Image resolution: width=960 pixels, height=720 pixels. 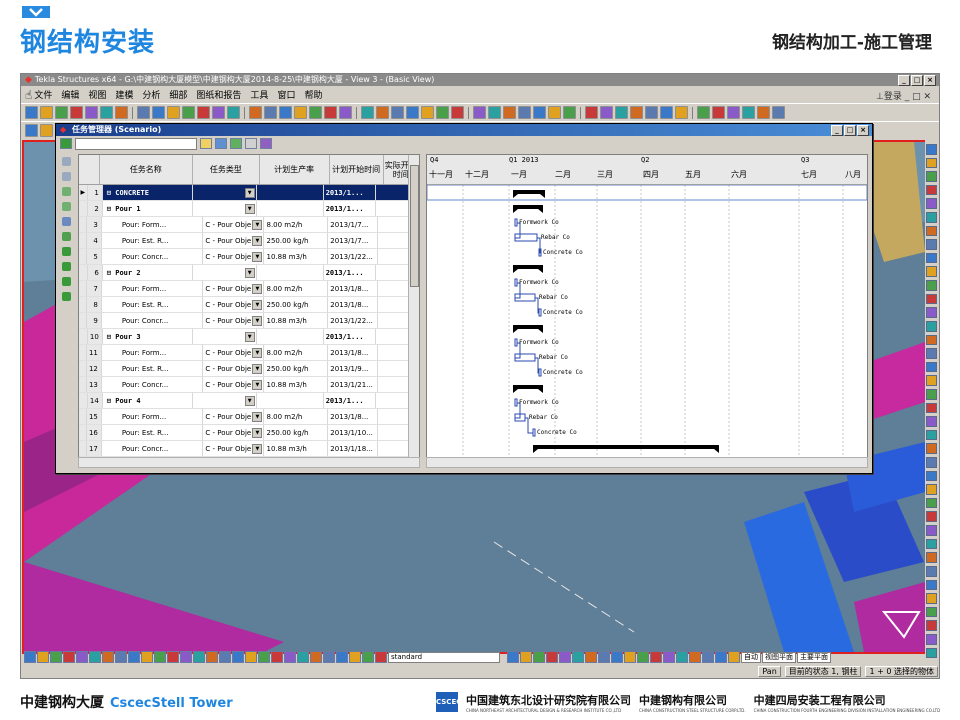 What do you see at coordinates (146, 169) in the screenshot?
I see `col-task-name: 任务名称` at bounding box center [146, 169].